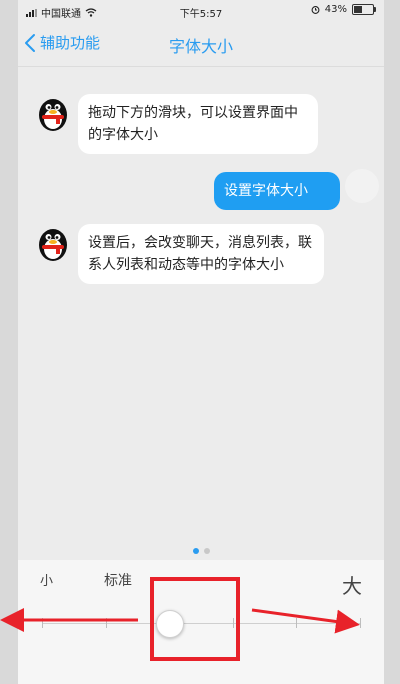 This screenshot has width=400, height=684. What do you see at coordinates (201, 254) in the screenshot?
I see `message-bubble-incoming: 设置后，会改变聊天，消息列表，联系人列表和动态等中的字体大小` at bounding box center [201, 254].